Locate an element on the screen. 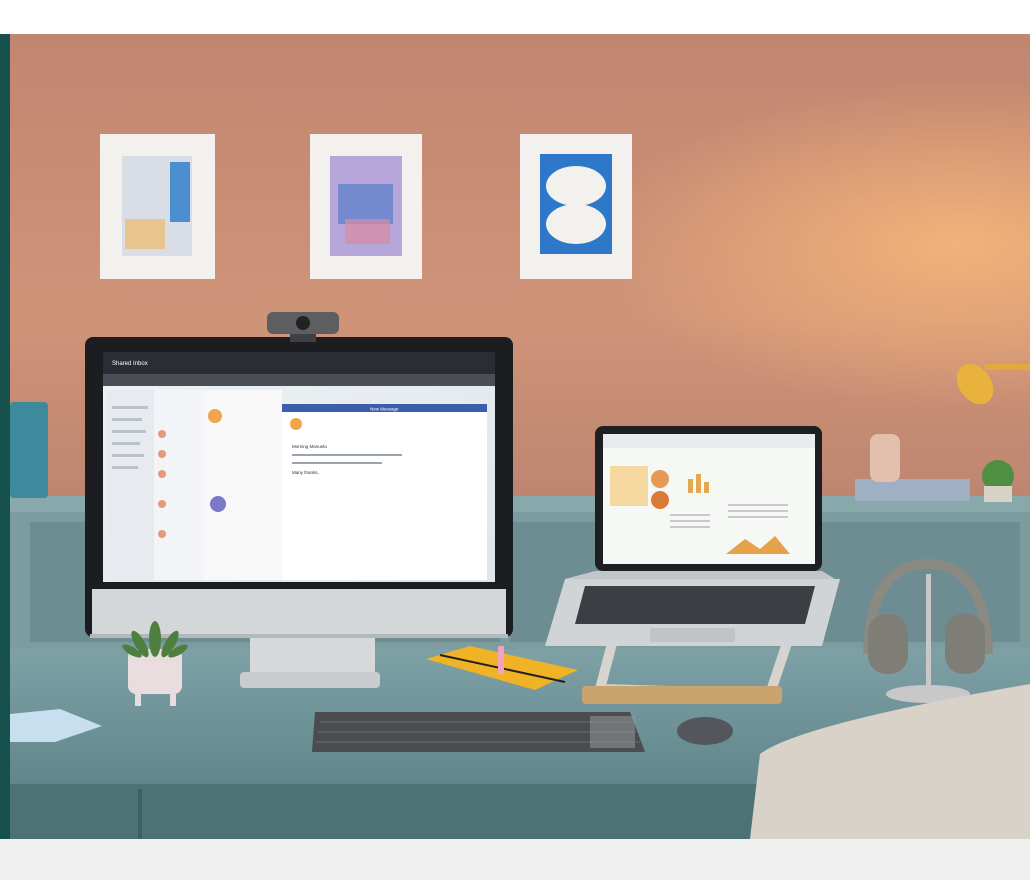 The width and height of the screenshot is (1030, 880). email-signoff: Many thanks, is located at coordinates (305, 472).